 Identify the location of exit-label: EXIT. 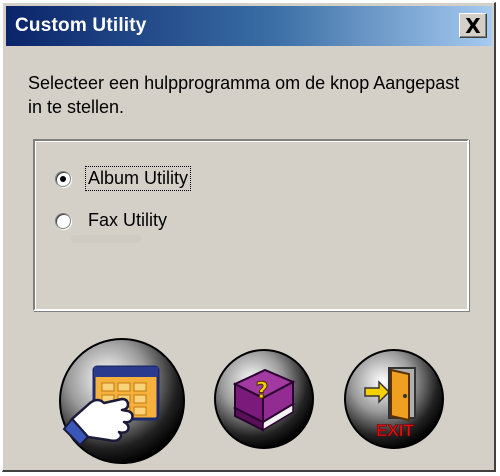
(395, 430).